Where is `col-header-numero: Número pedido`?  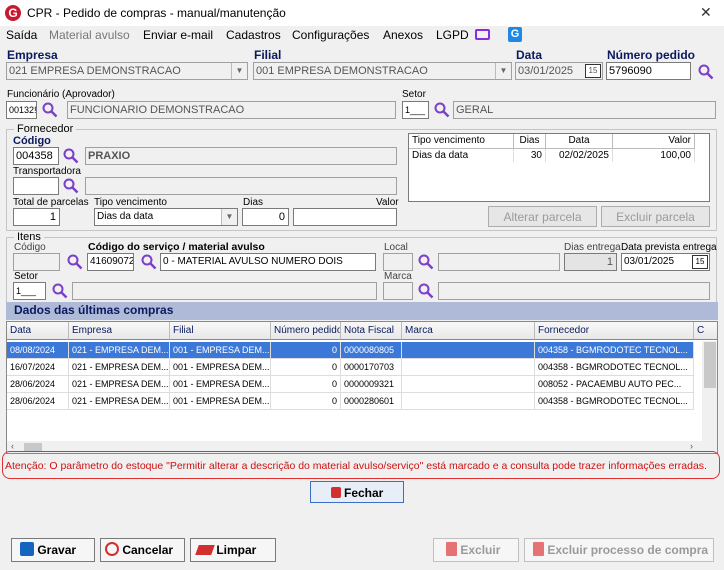
col-header-numero: Número pedido is located at coordinates (306, 331).